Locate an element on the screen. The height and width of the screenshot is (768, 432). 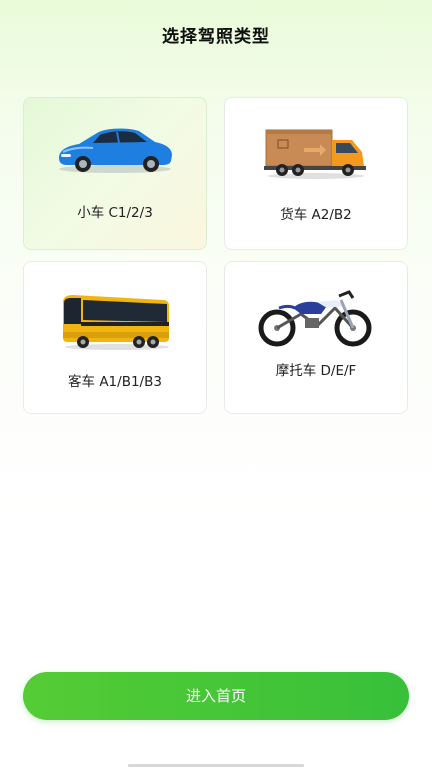
truck-icon is located at coordinates (316, 153).